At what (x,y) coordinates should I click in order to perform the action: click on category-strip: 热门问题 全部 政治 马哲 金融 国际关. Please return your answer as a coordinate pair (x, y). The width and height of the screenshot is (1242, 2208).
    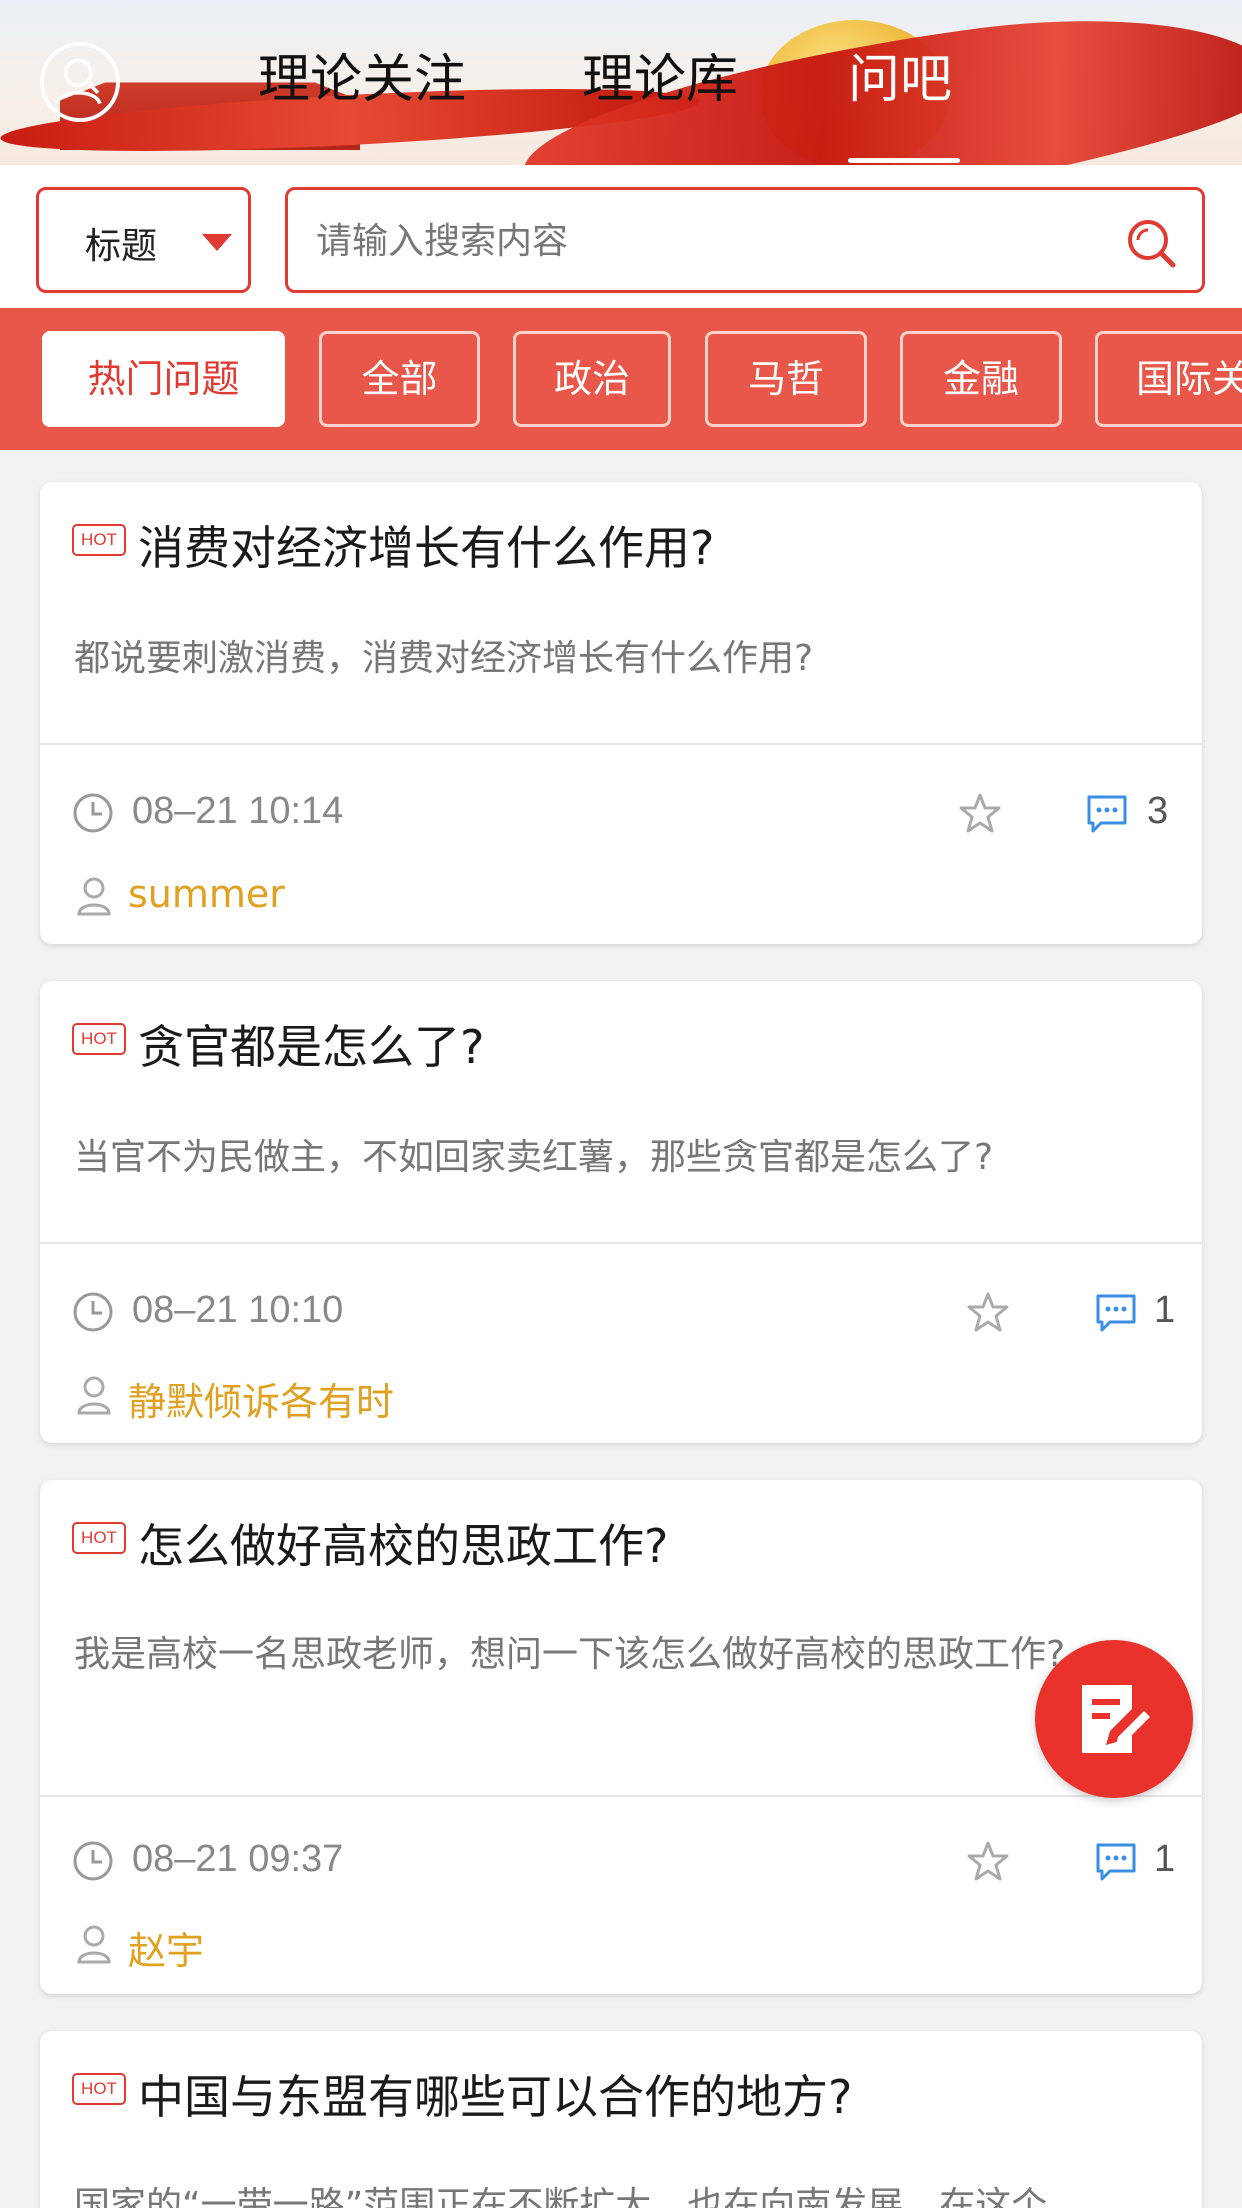
    Looking at the image, I should click on (621, 379).